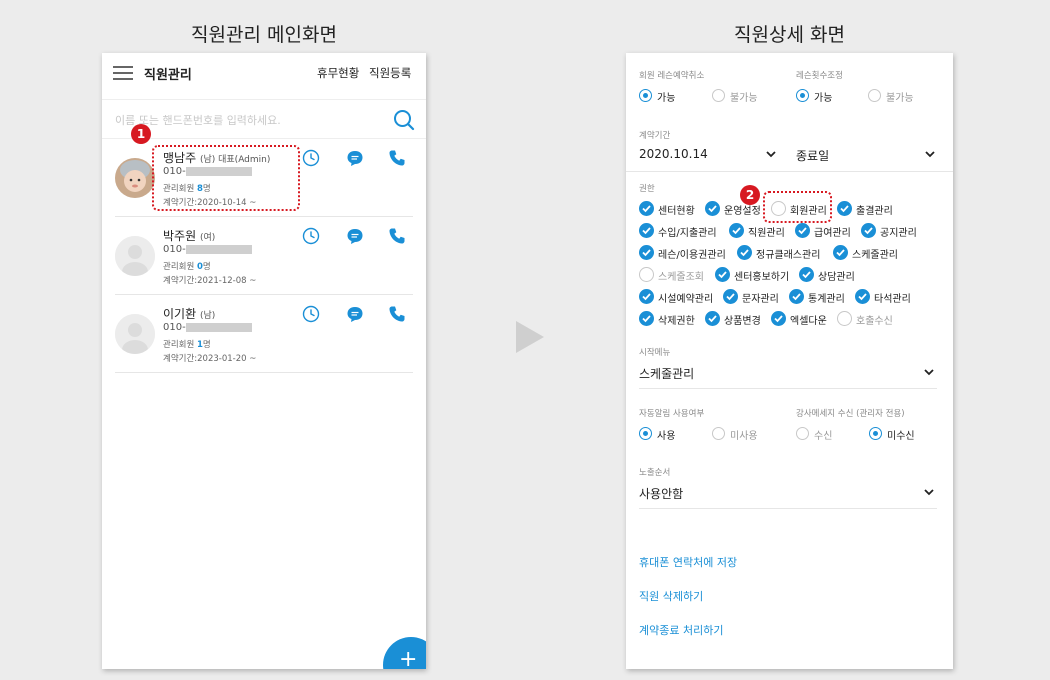  What do you see at coordinates (789, 35) in the screenshot?
I see `detail-screen-caption: 직원상세 화면` at bounding box center [789, 35].